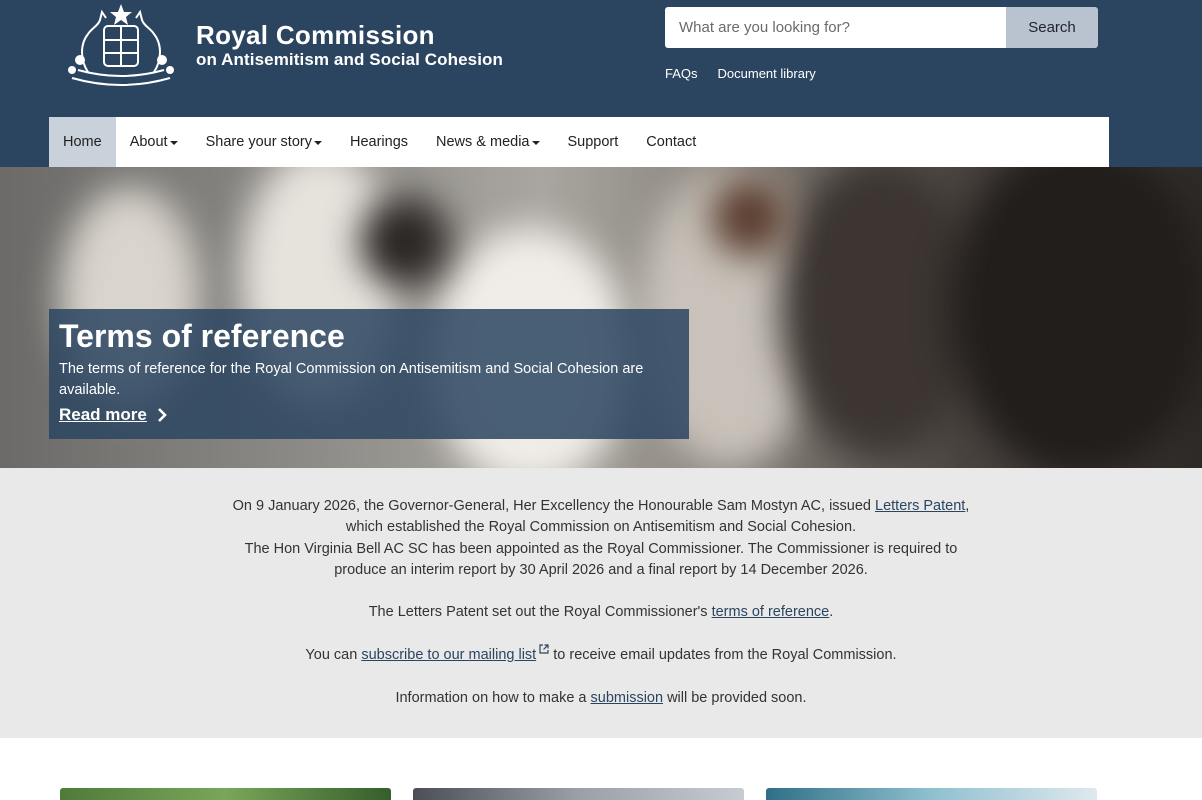 The height and width of the screenshot is (800, 1202). Describe the element at coordinates (544, 649) in the screenshot. I see `external-link-icon` at that location.